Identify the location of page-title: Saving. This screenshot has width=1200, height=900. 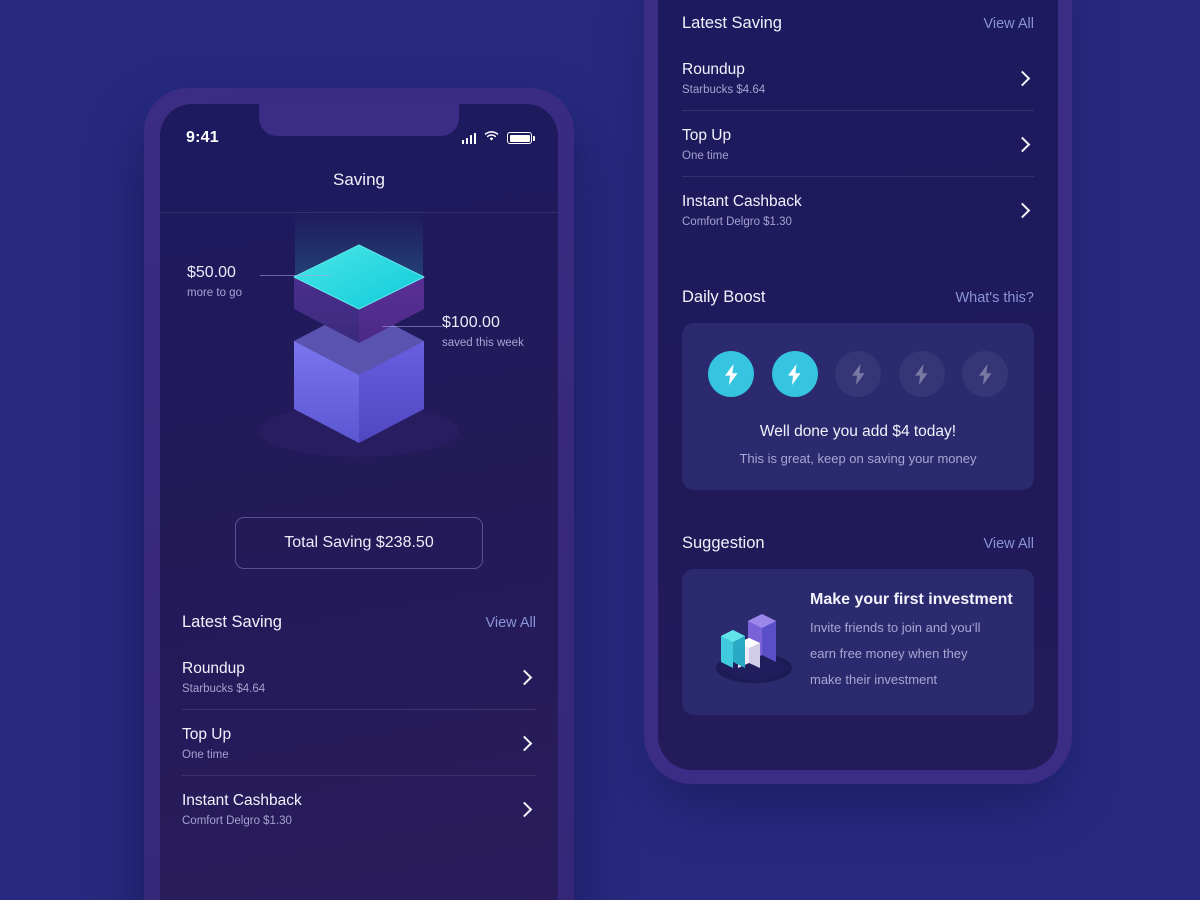
(359, 179).